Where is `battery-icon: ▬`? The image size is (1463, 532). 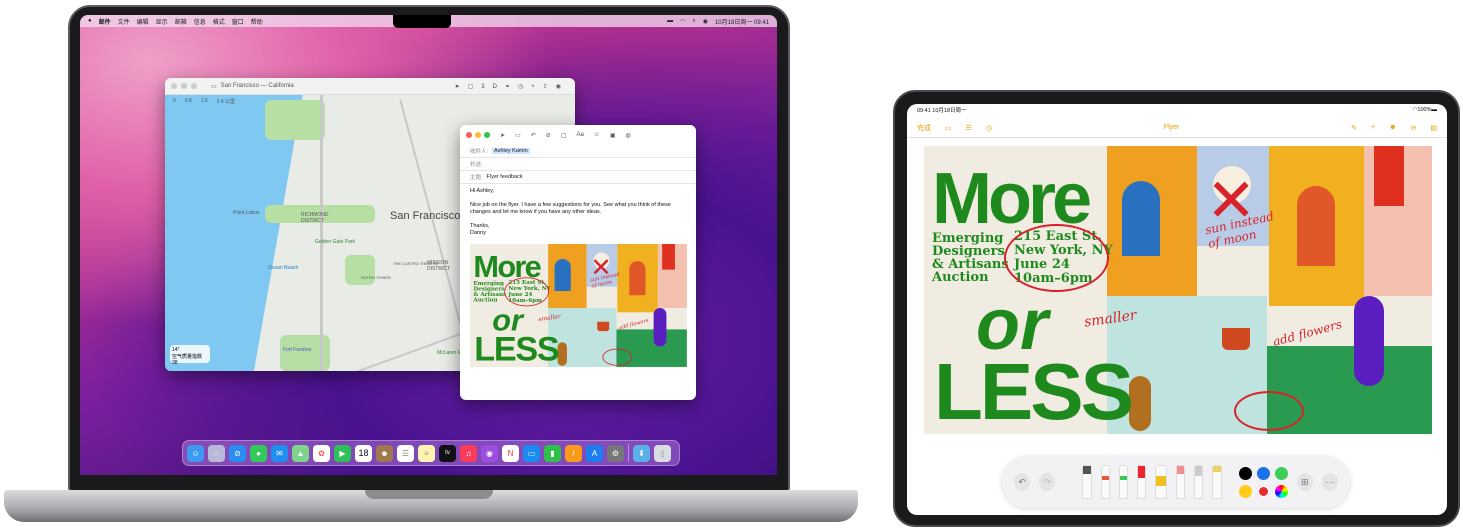 battery-icon: ▬ is located at coordinates (670, 21).